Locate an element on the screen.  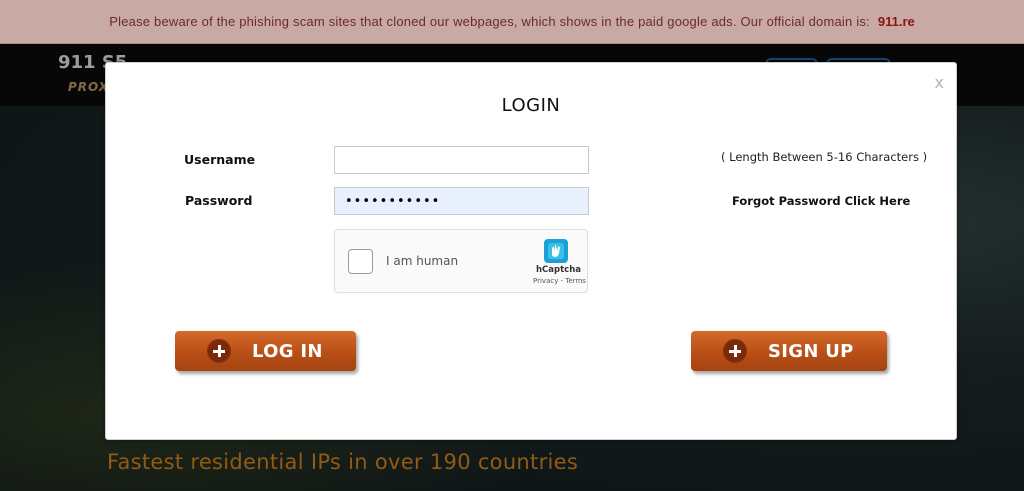
password-label: Password is located at coordinates (219, 200).